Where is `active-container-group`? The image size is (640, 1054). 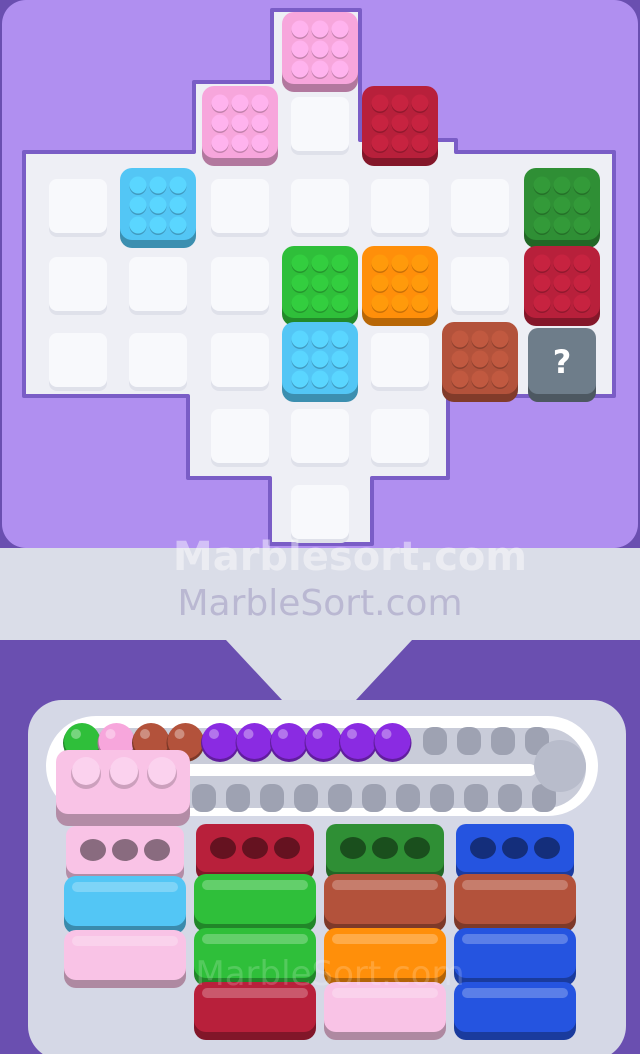
active-container-group is located at coordinates (123, 788).